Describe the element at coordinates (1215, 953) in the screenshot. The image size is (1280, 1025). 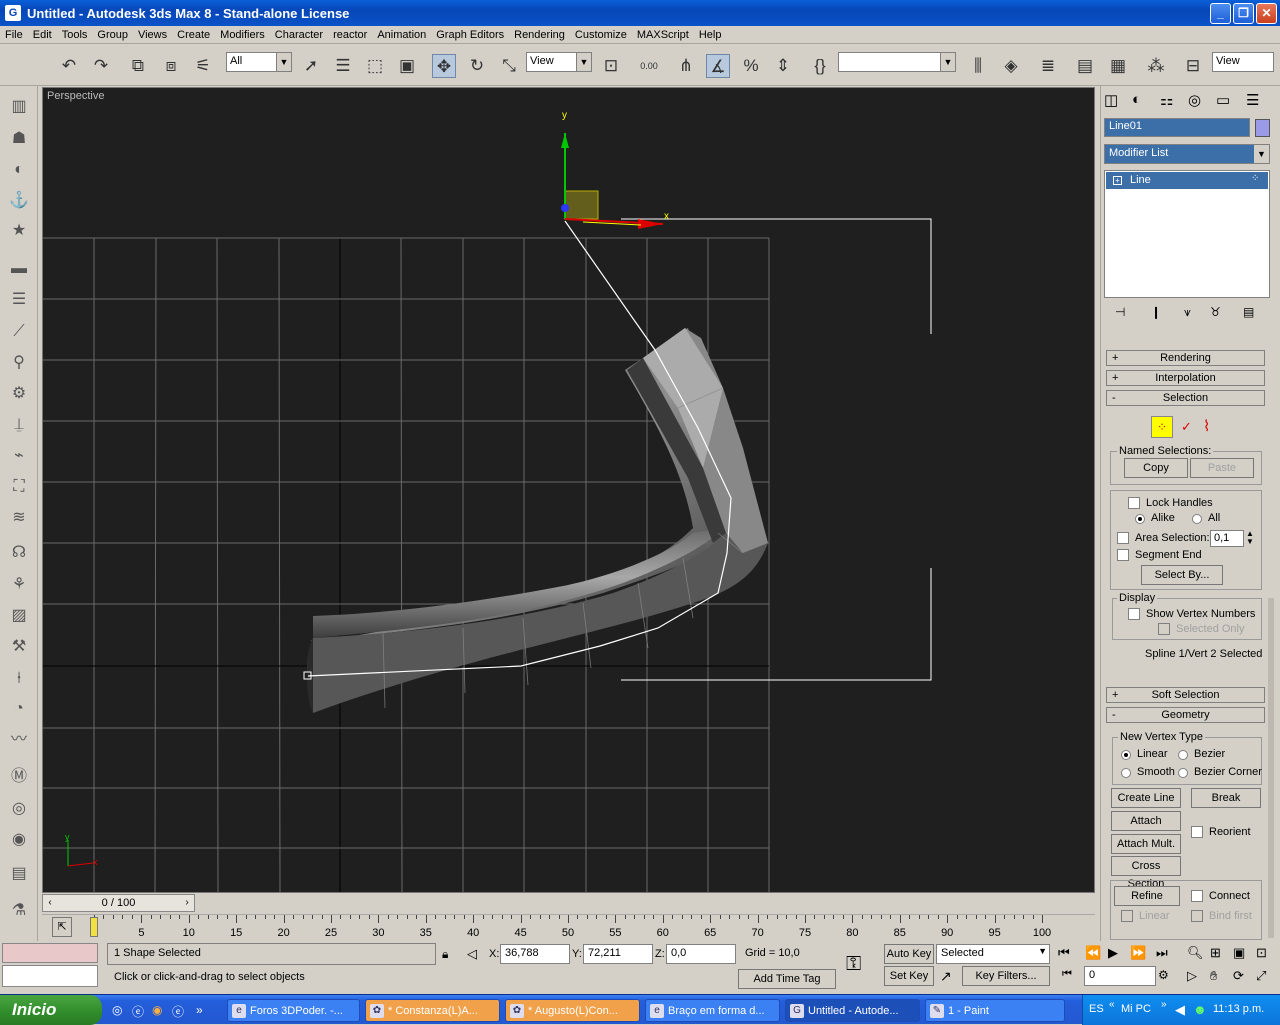
I see `zoom-all-icon: ⊞` at that location.